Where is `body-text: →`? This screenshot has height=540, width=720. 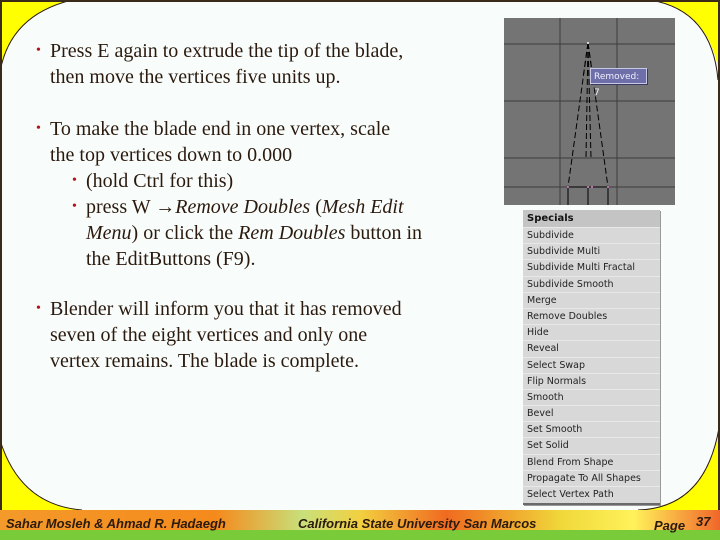
body-text: → is located at coordinates (165, 207).